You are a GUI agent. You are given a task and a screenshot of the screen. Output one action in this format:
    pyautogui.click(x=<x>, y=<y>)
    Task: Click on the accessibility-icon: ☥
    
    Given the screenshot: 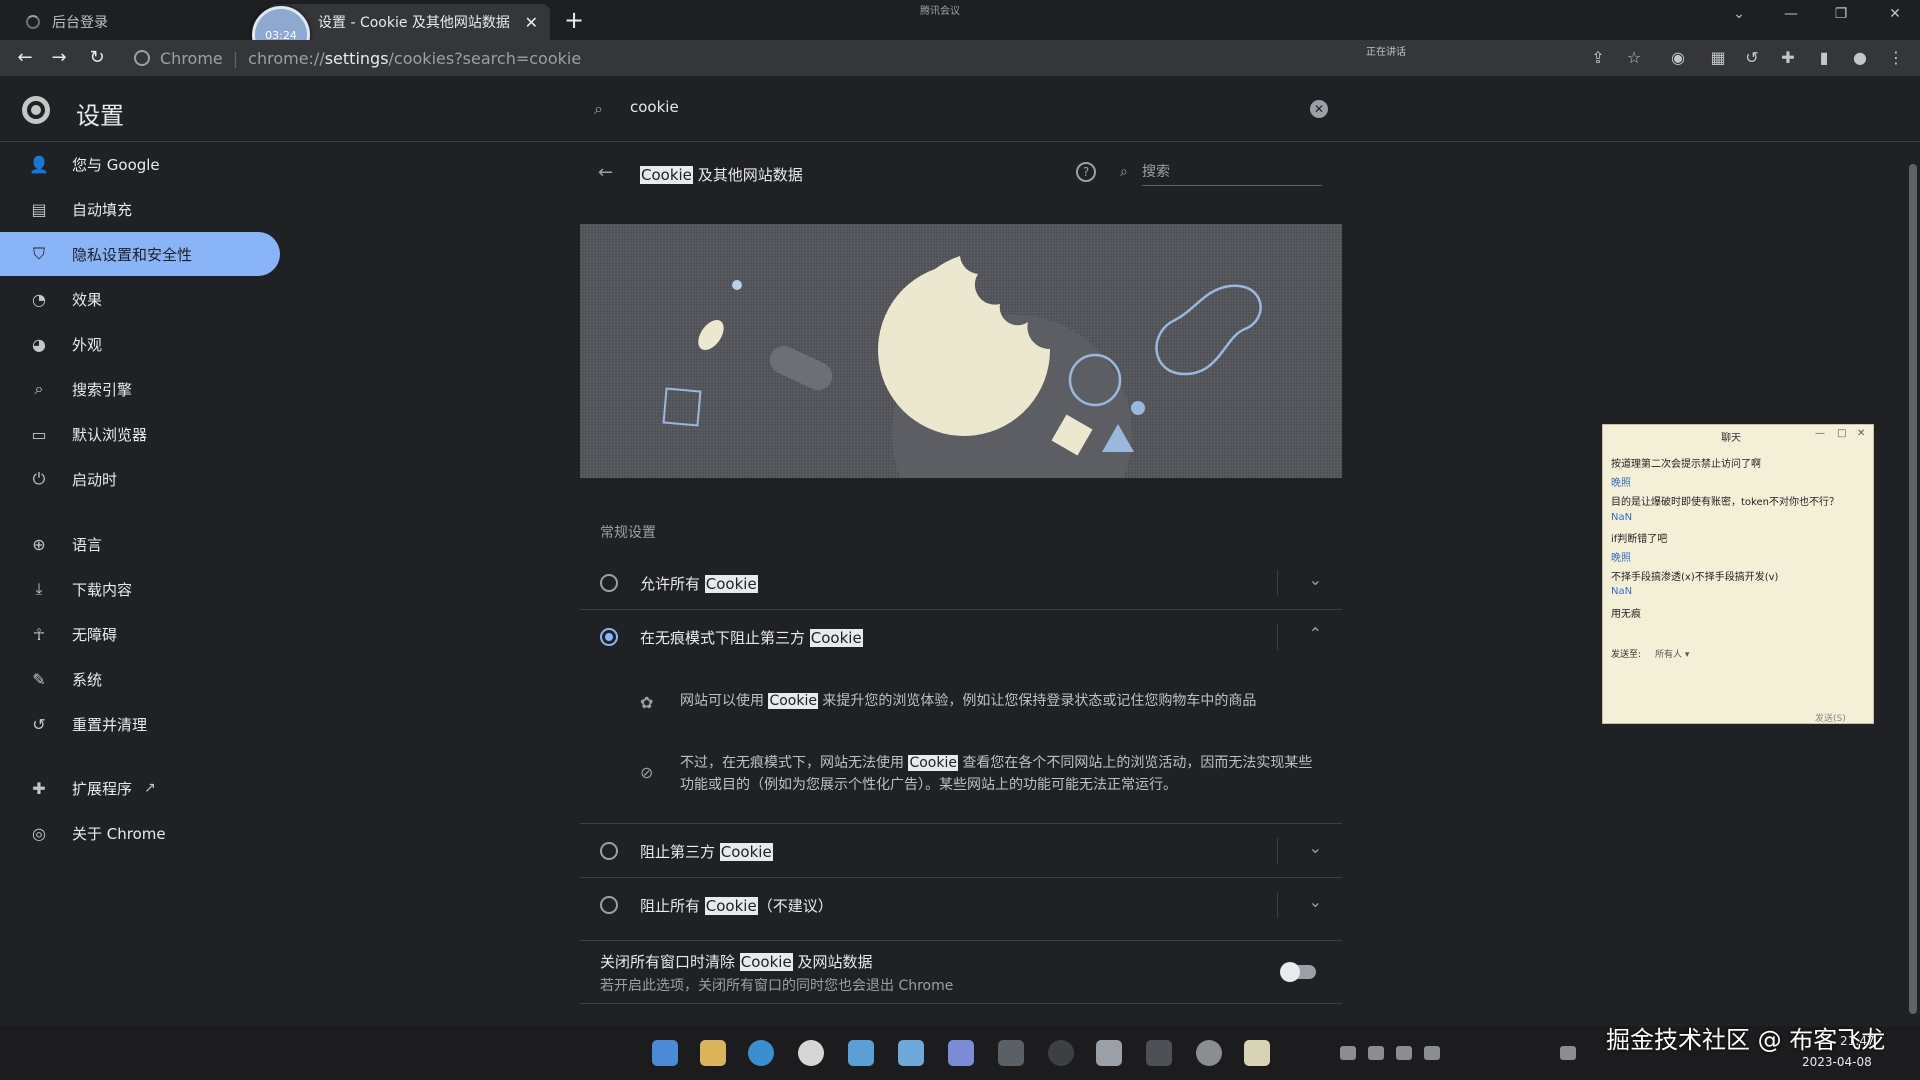 What is the action you would take?
    pyautogui.click(x=39, y=634)
    